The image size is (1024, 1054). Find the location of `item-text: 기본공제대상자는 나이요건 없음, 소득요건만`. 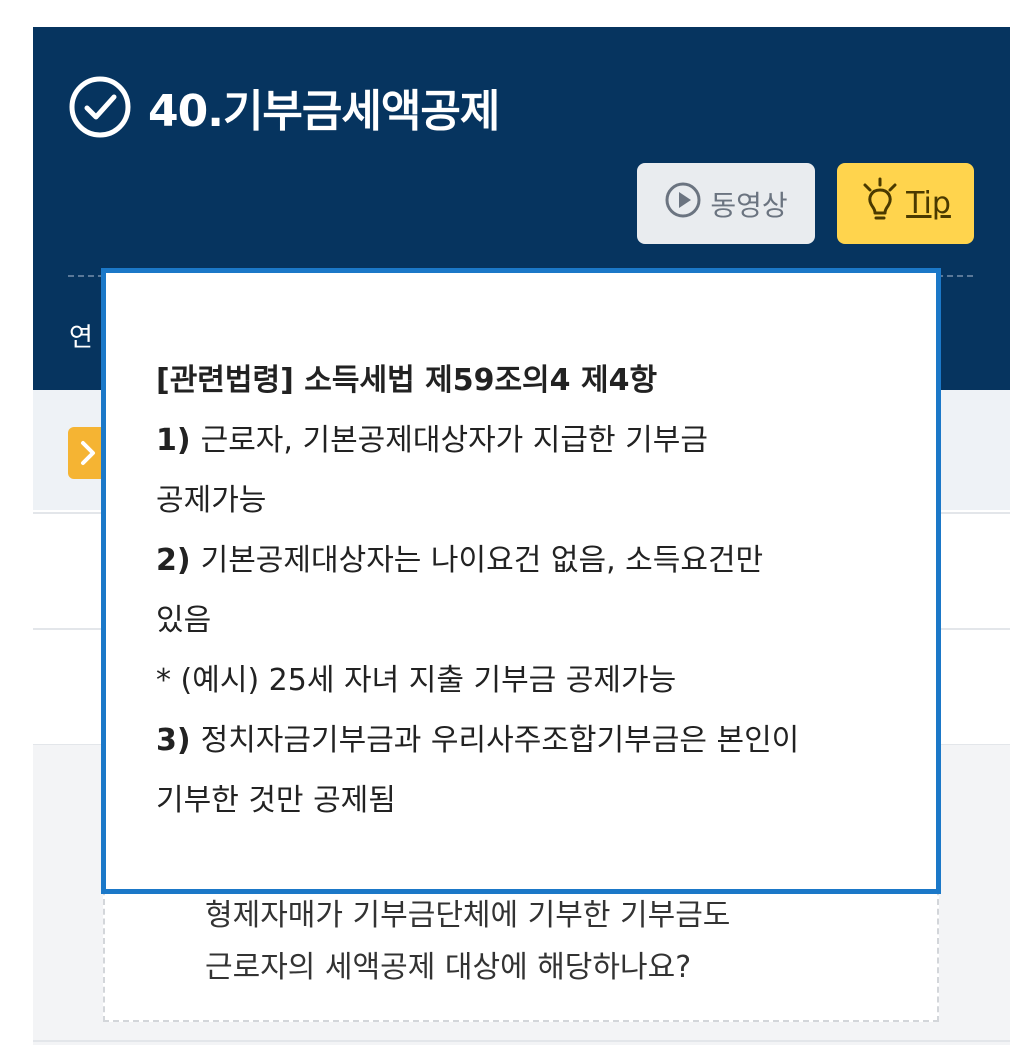

item-text: 기본공제대상자는 나이요건 없음, 소득요건만 is located at coordinates (482, 560).